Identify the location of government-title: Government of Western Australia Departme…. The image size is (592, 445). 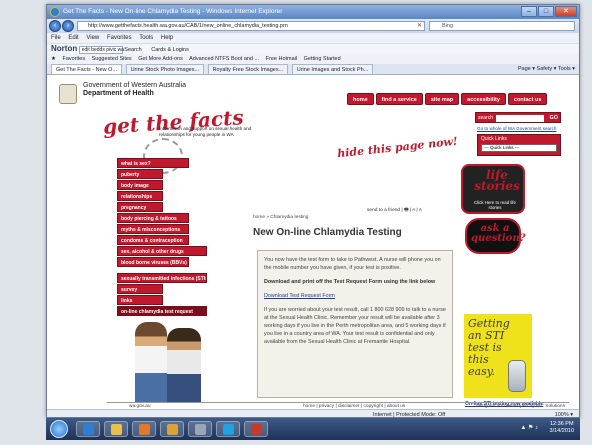
(134, 90).